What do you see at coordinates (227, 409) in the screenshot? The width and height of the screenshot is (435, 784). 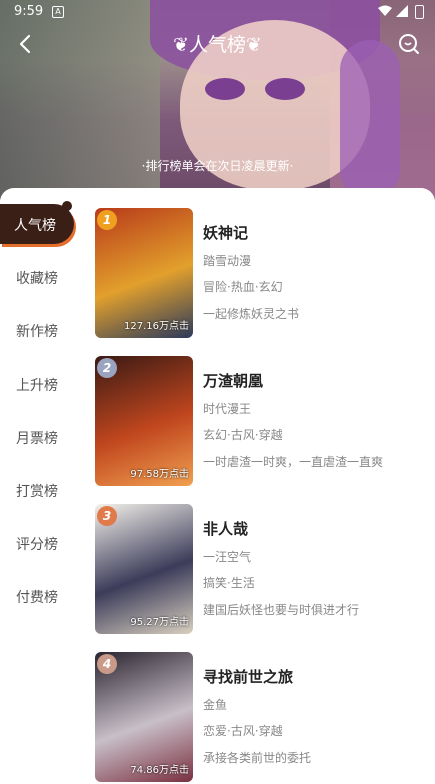 I see `comic-author: 时代漫王` at bounding box center [227, 409].